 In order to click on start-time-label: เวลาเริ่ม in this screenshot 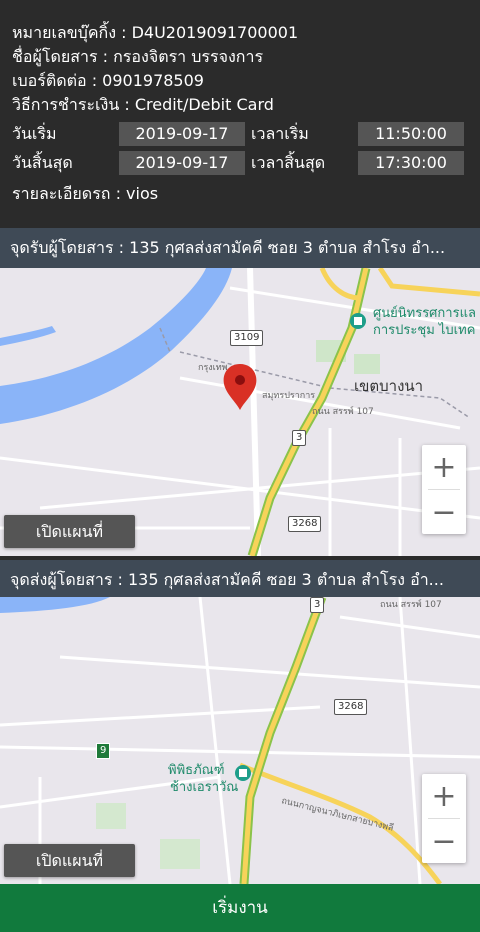, I will do `click(280, 133)`.